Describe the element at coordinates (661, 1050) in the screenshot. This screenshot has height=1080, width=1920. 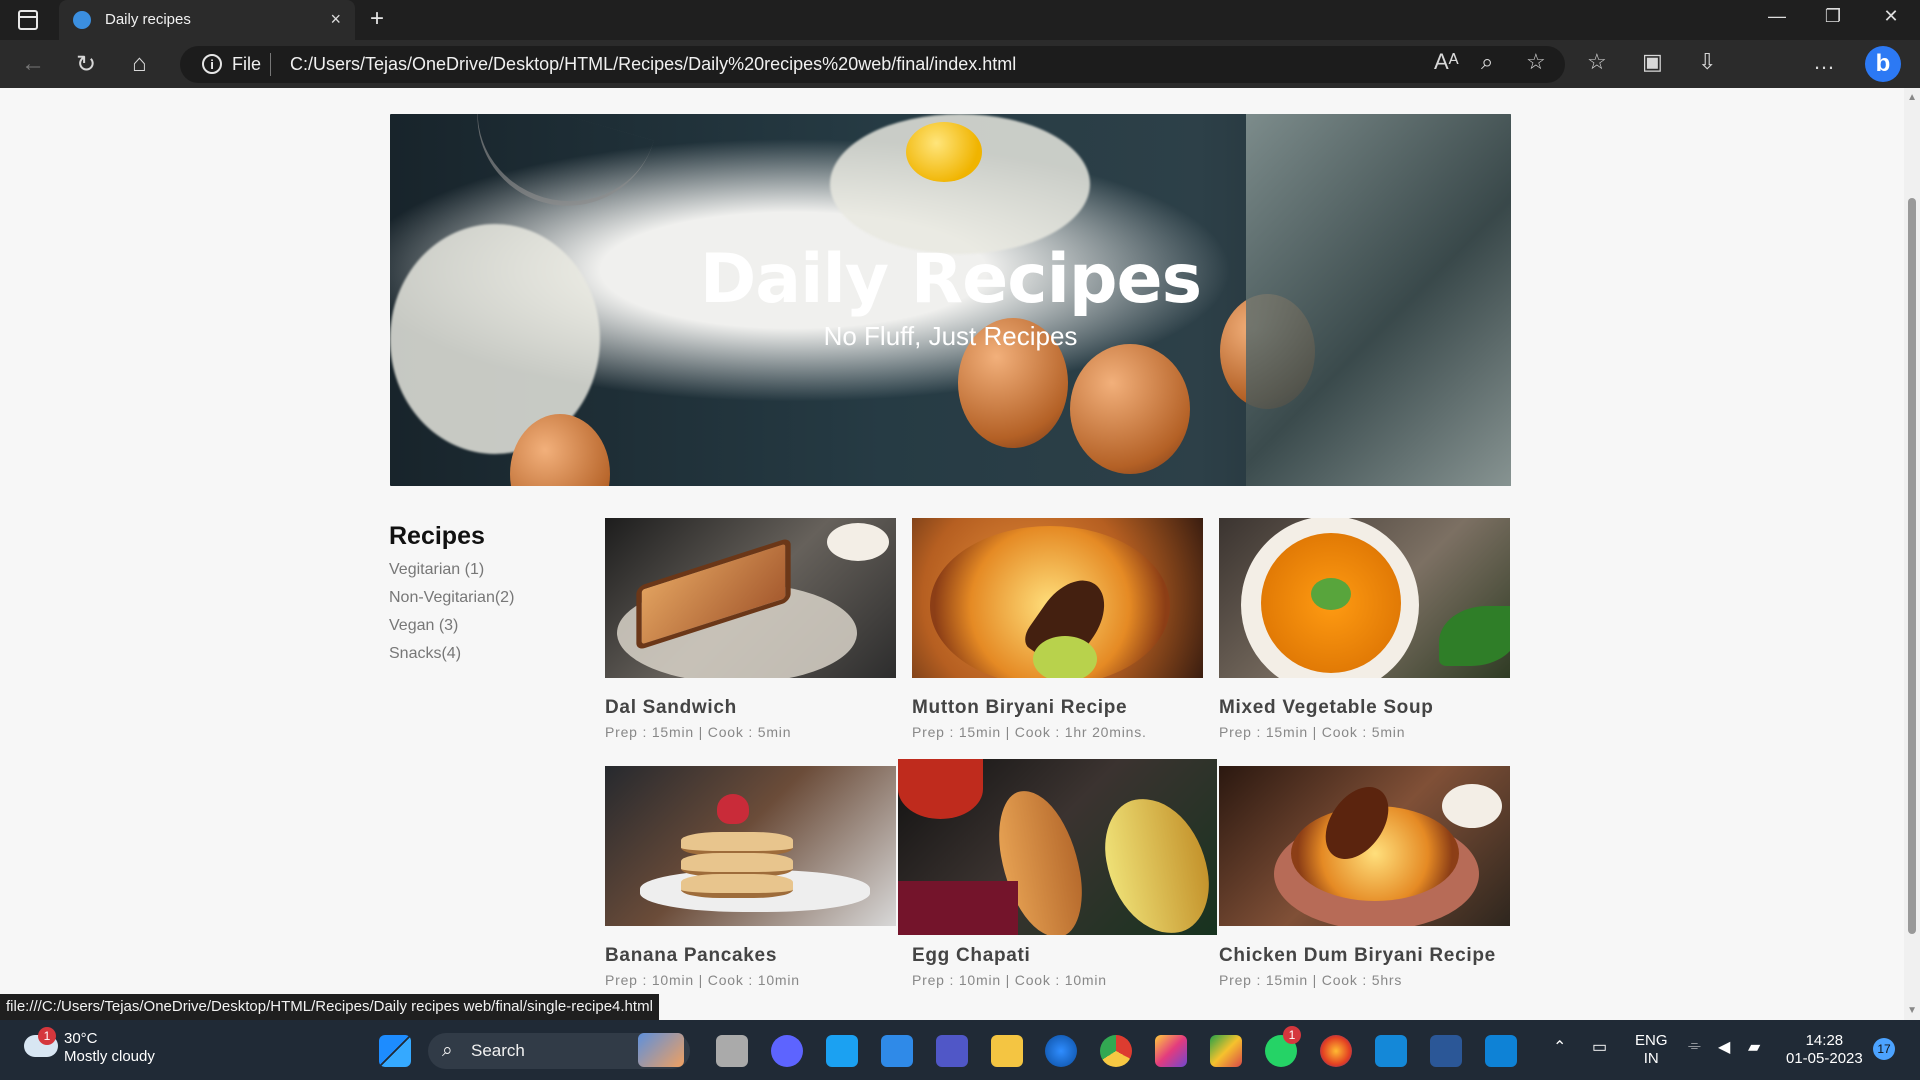
I see `search-highlight-icon` at that location.